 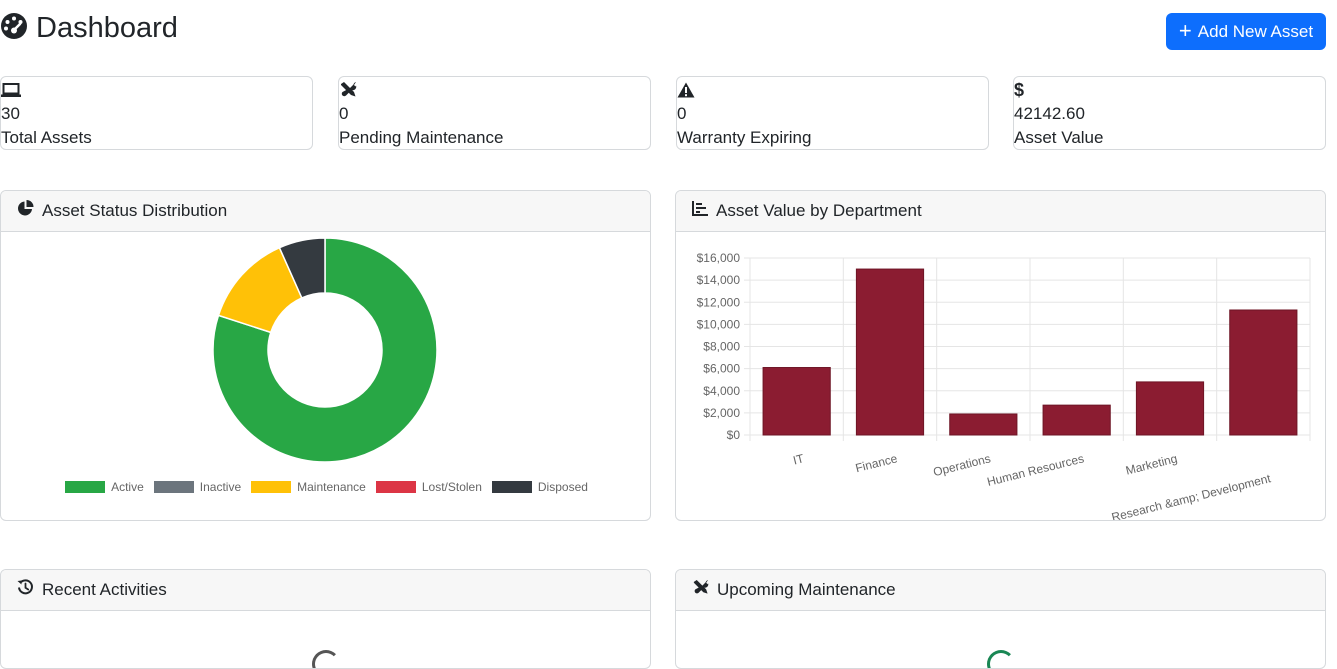 What do you see at coordinates (719, 258) in the screenshot?
I see `y-tick-label: $16,000` at bounding box center [719, 258].